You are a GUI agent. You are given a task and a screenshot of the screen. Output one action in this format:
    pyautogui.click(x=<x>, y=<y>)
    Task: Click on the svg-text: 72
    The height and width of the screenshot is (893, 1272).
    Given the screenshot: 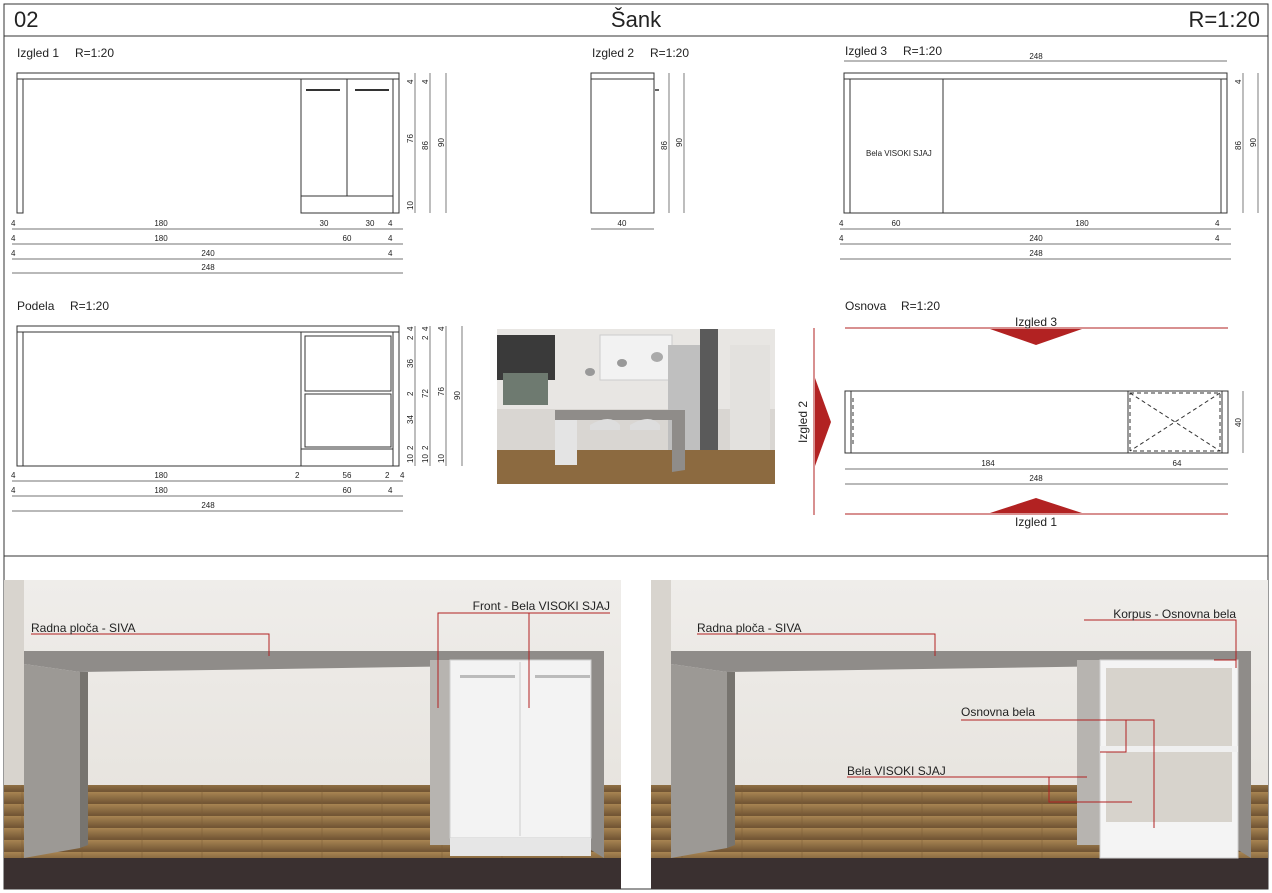 What is the action you would take?
    pyautogui.click(x=425, y=393)
    